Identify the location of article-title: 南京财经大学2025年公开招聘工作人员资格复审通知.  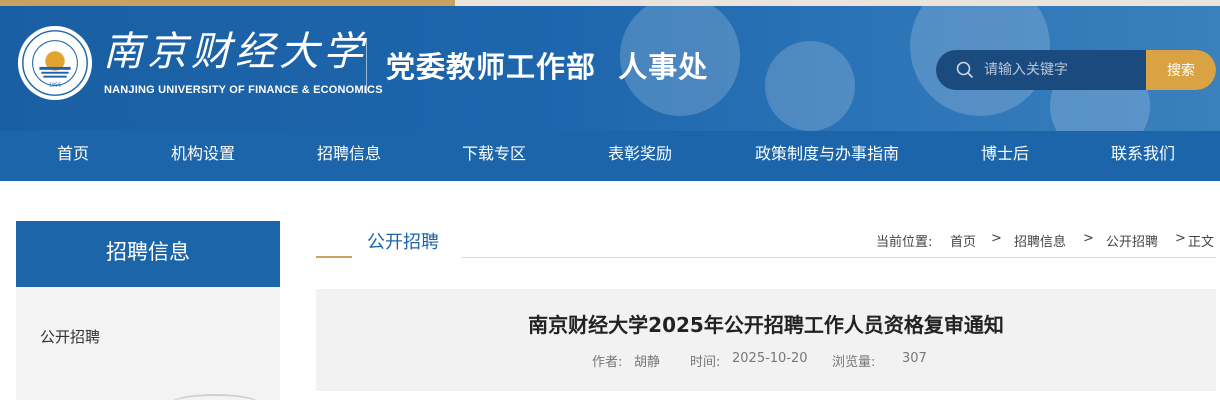
(766, 325).